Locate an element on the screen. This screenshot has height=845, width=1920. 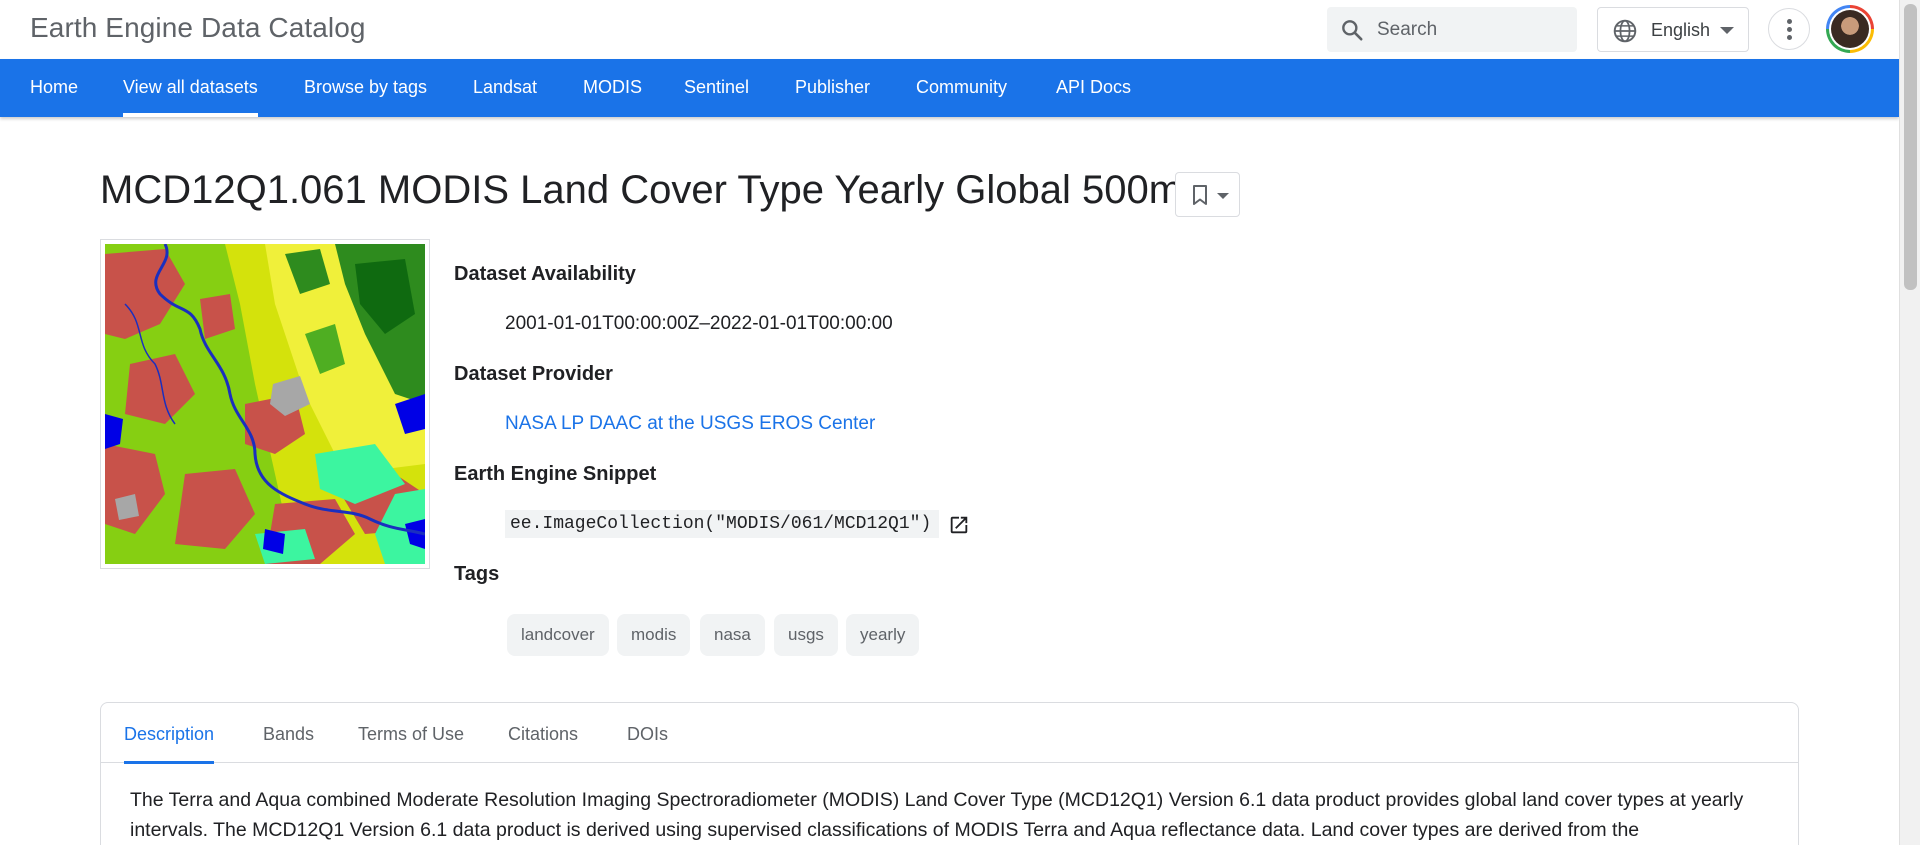
availability-value: 2001-01-01T00:00:00Z–2022-01-01T00:00:00 is located at coordinates (699, 323).